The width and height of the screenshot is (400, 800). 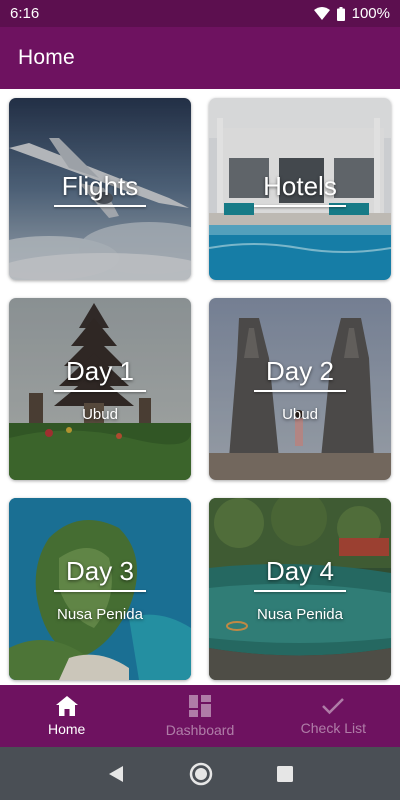 I want to click on check-icon, so click(x=333, y=708).